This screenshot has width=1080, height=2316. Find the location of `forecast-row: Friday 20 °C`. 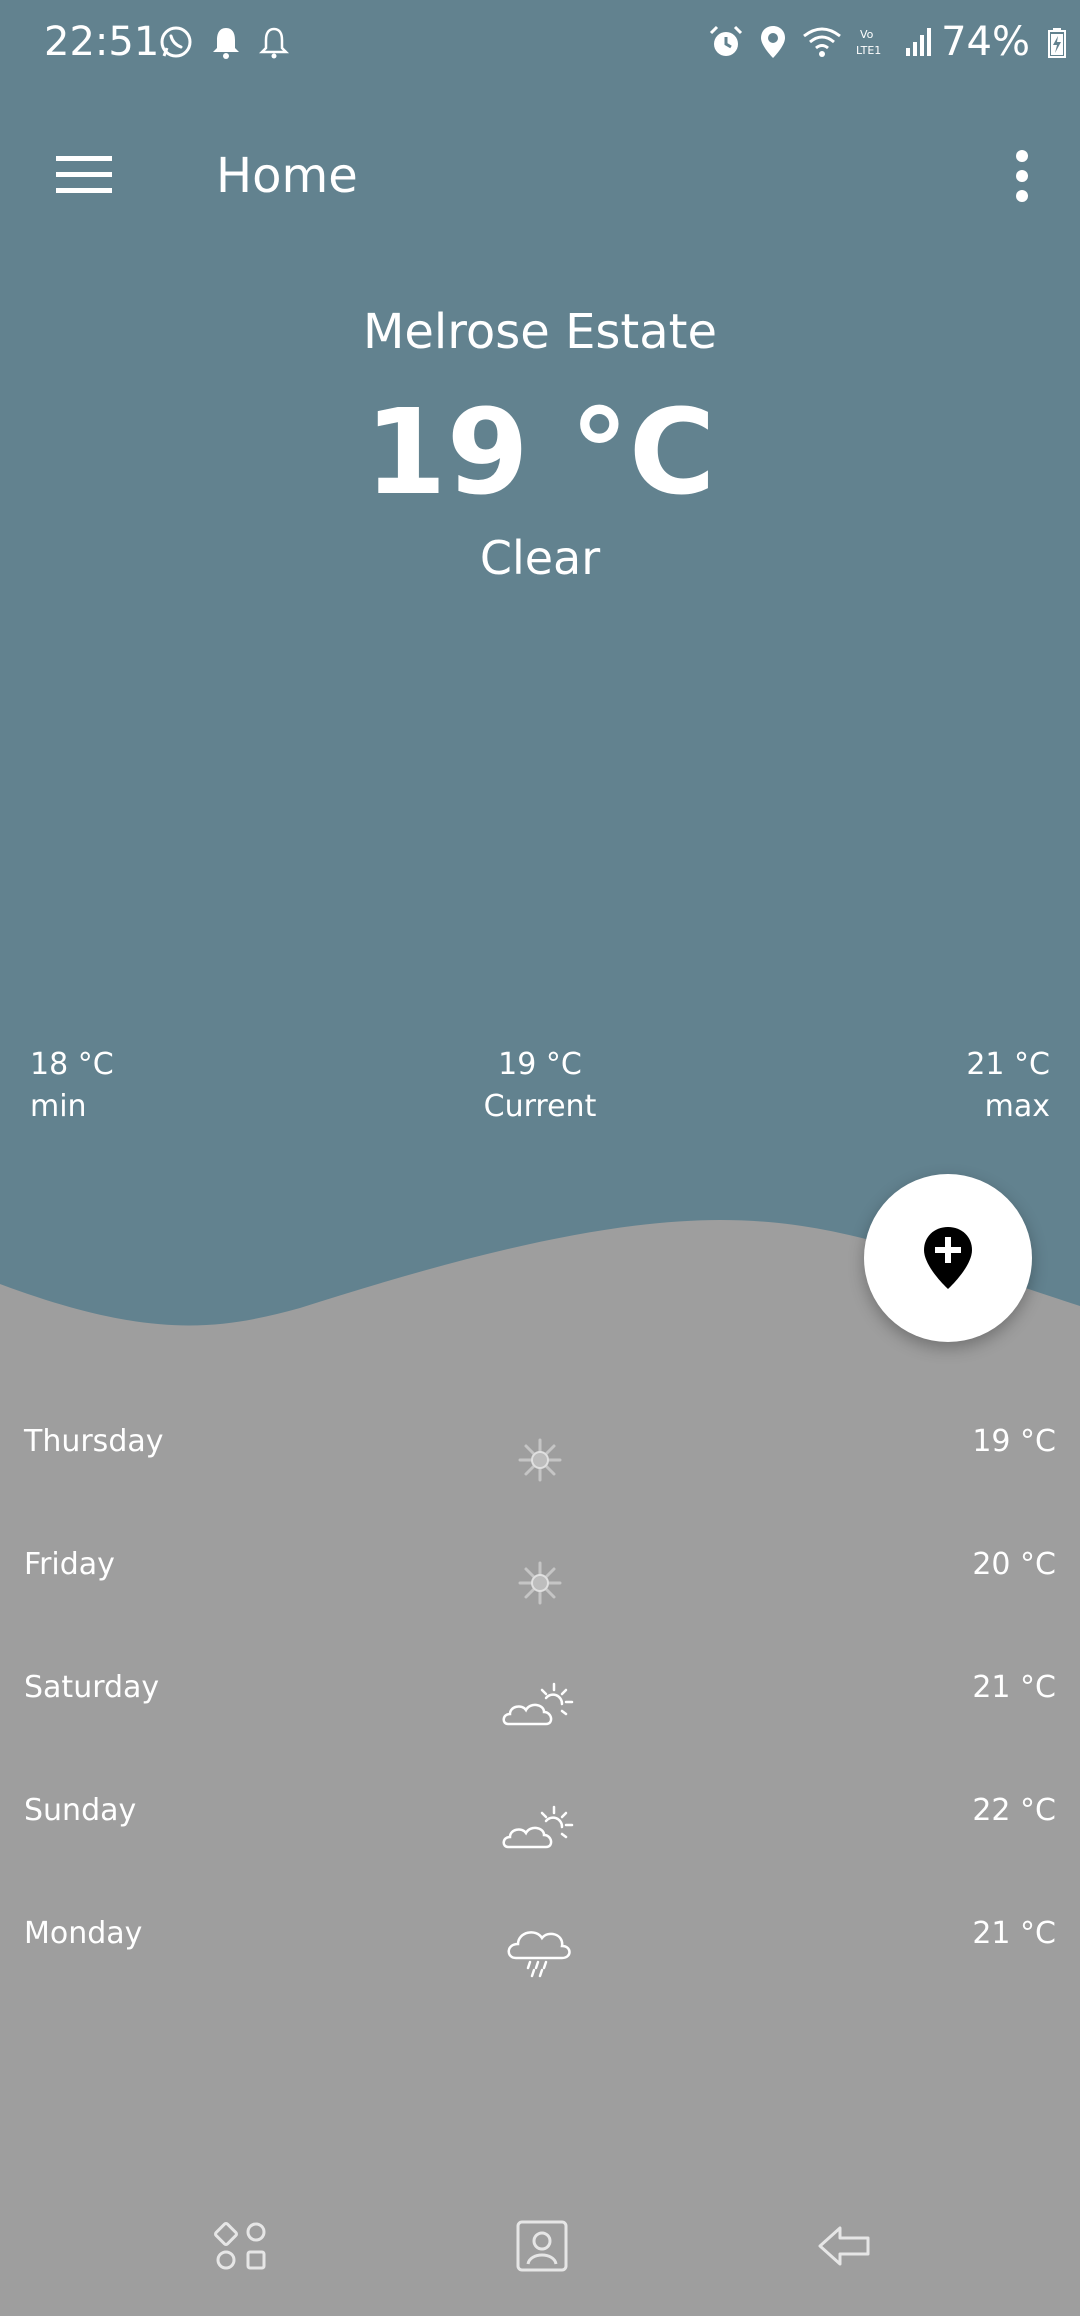

forecast-row: Friday 20 °C is located at coordinates (540, 1584).